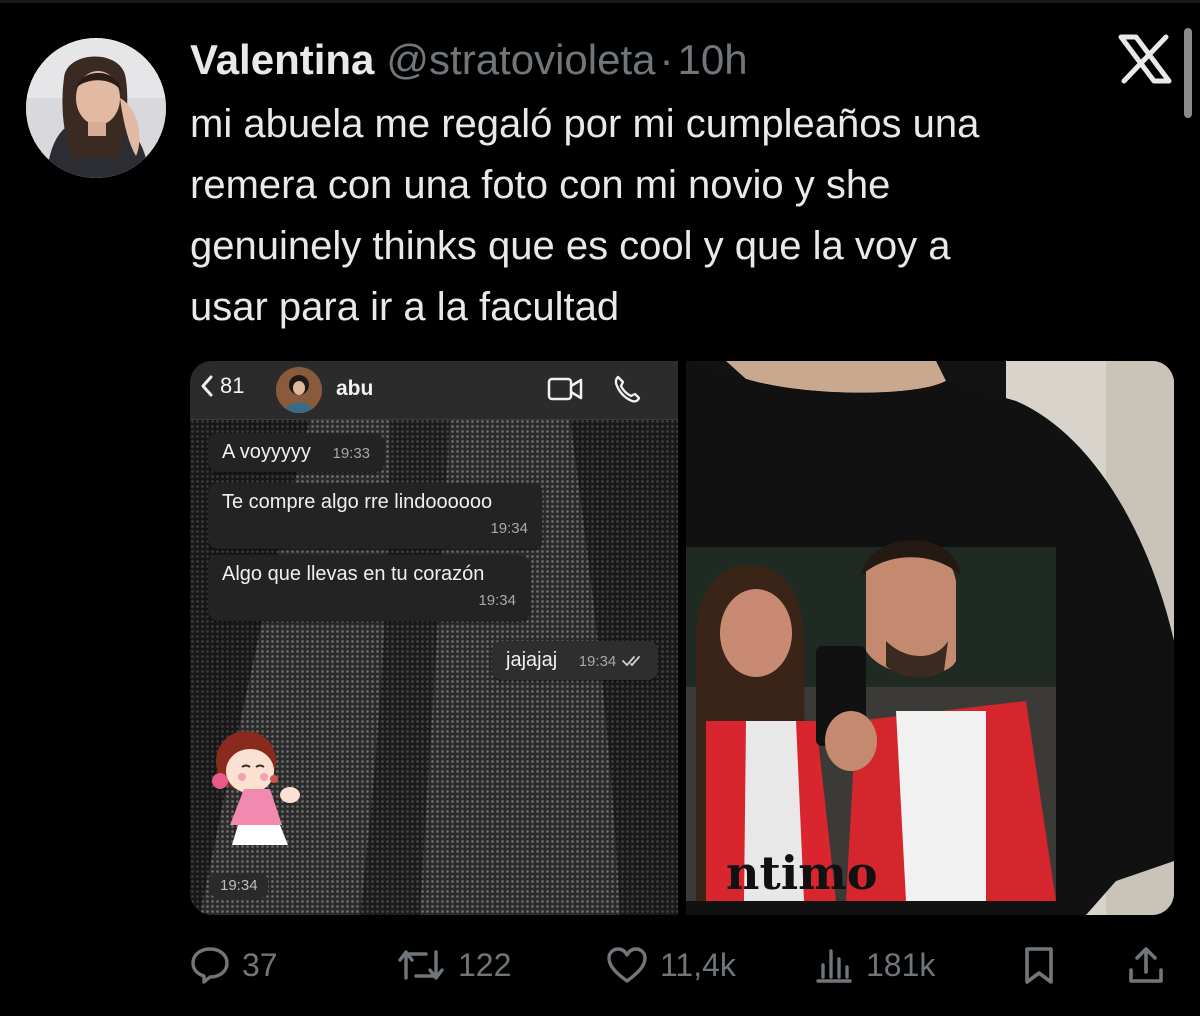 The image size is (1200, 1016). Describe the element at coordinates (354, 389) in the screenshot. I see `contact-name: abu` at that location.